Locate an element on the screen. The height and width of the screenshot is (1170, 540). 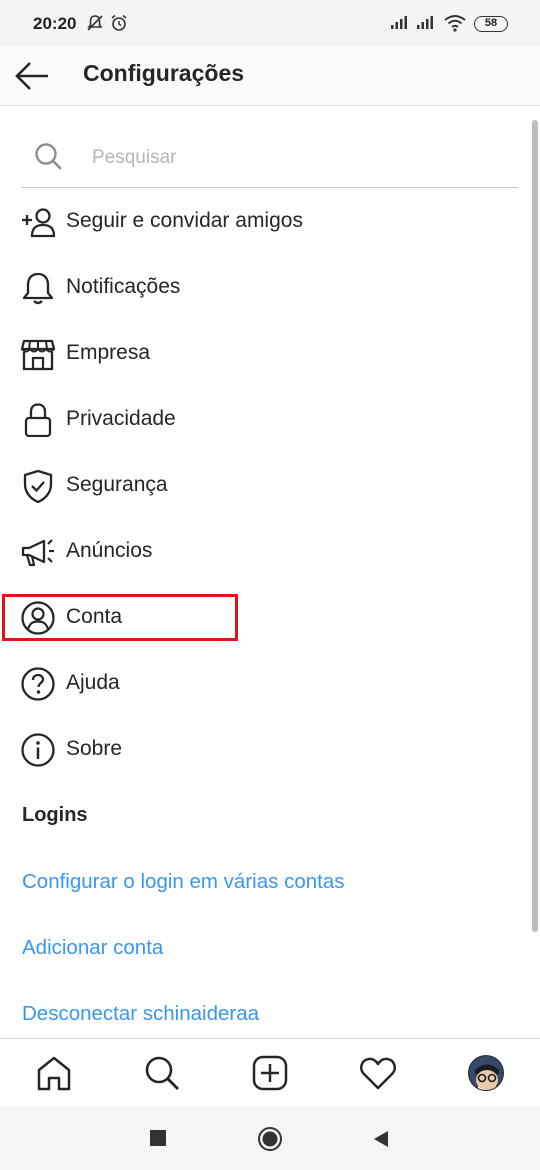
shield-check-icon is located at coordinates (38, 486).